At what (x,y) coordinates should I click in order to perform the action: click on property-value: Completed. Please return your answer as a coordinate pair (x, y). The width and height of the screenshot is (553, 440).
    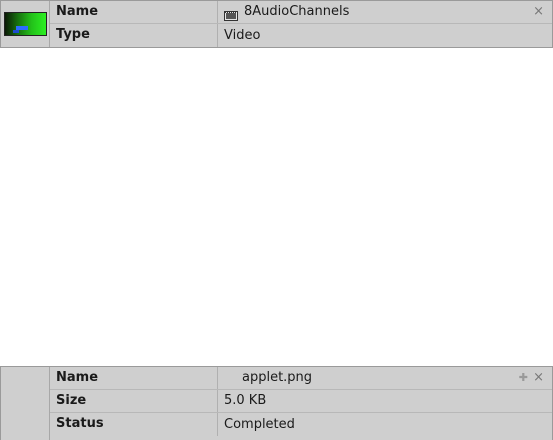
    Looking at the image, I should click on (259, 424).